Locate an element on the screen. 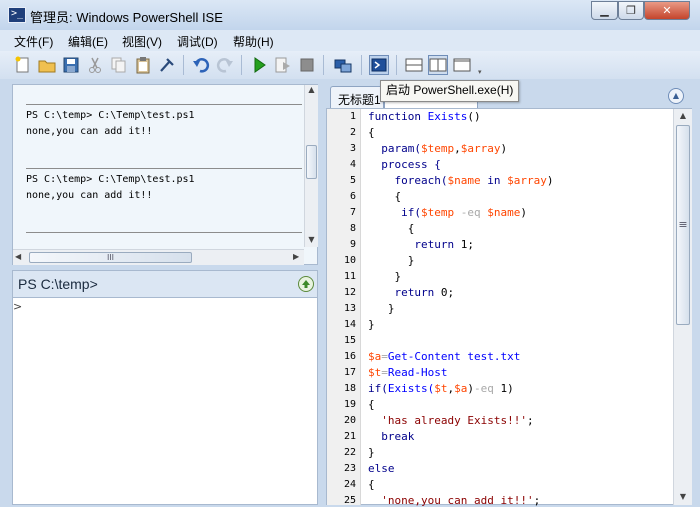 This screenshot has height=507, width=700. minimize-button: ▁ is located at coordinates (604, 10).